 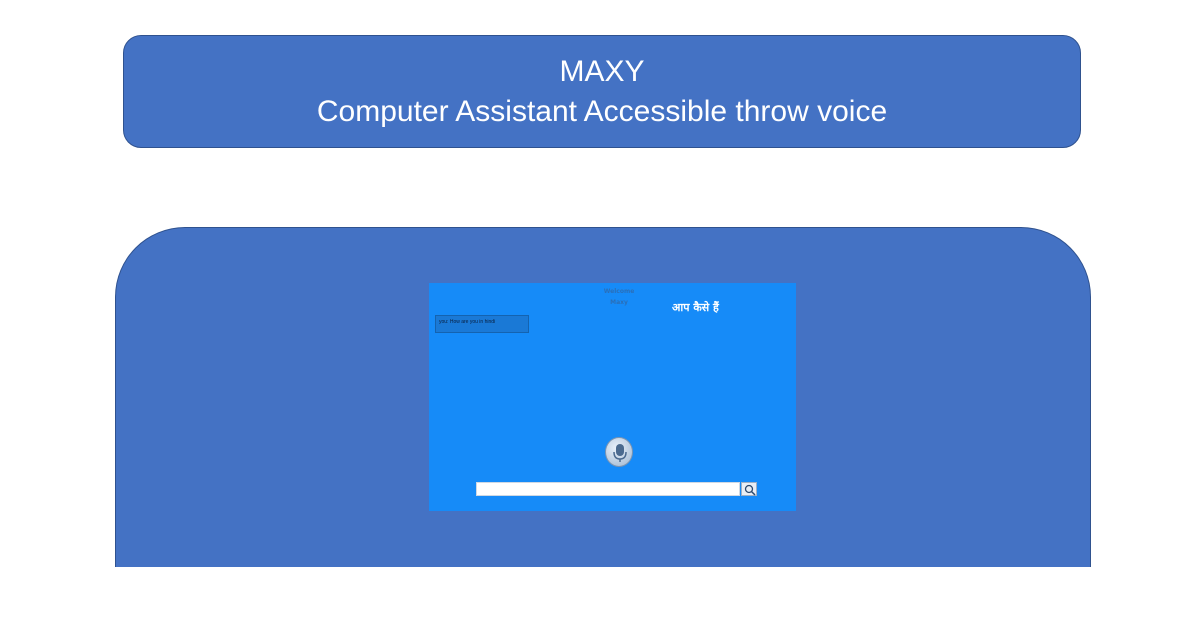 I want to click on microphone-button, so click(x=619, y=452).